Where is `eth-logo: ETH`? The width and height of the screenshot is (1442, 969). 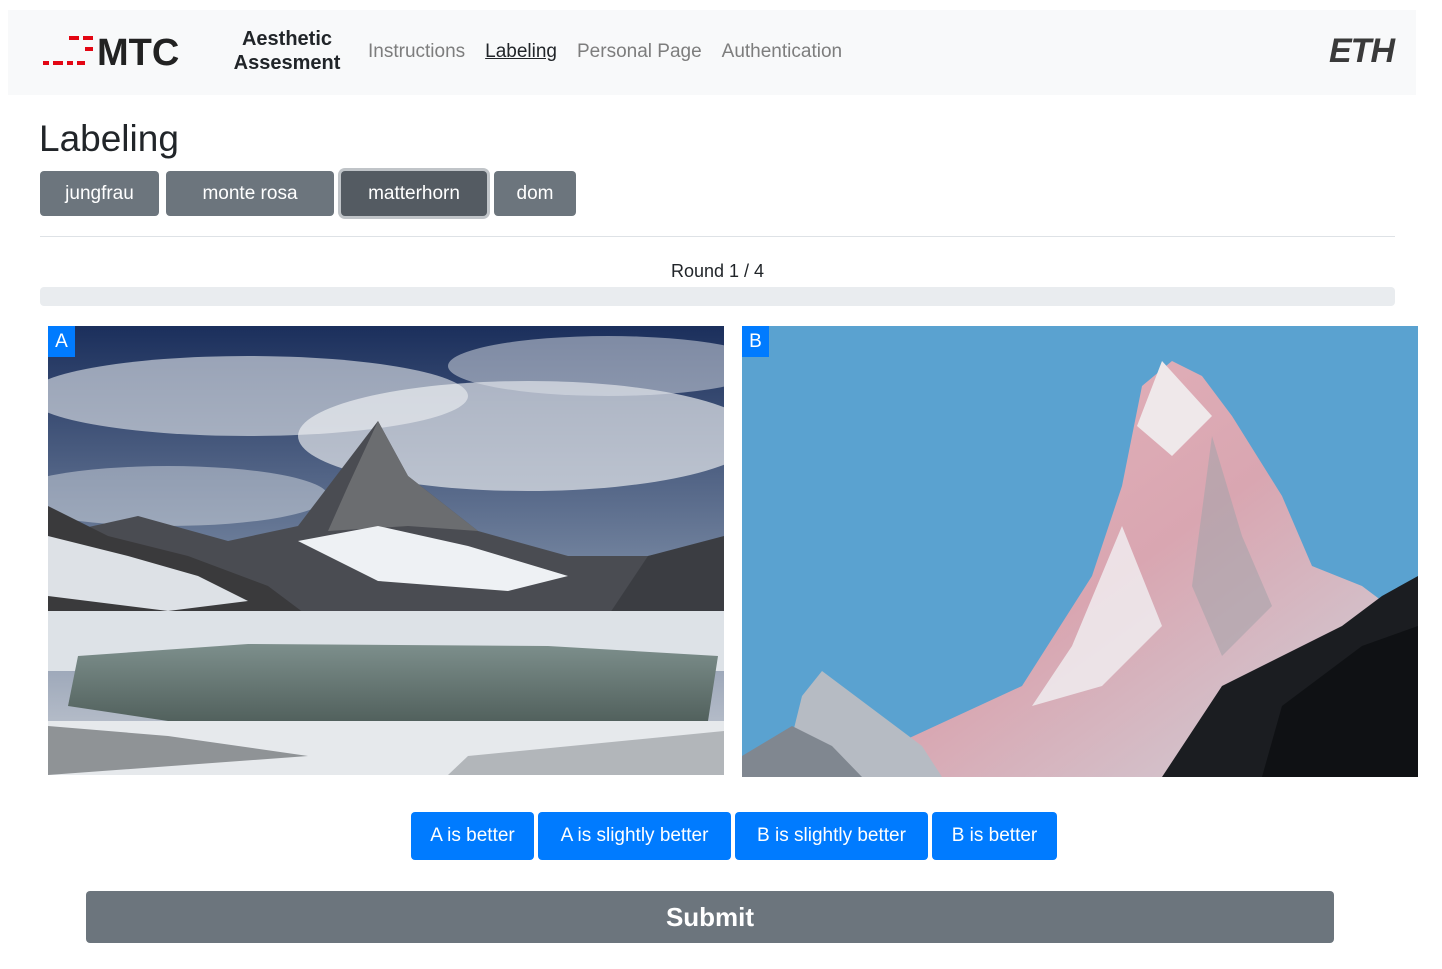 eth-logo: ETH is located at coordinates (1362, 51).